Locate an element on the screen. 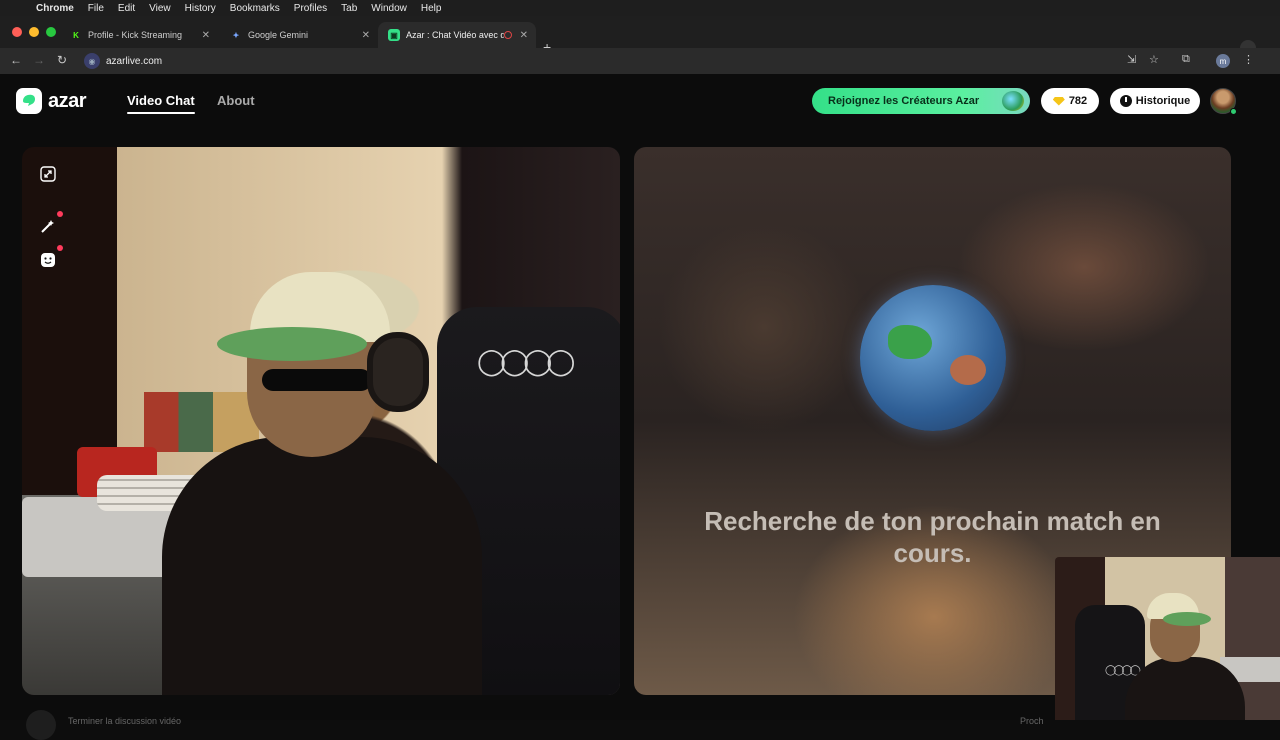  tab-label: Profile - Kick Streaming is located at coordinates (135, 35).